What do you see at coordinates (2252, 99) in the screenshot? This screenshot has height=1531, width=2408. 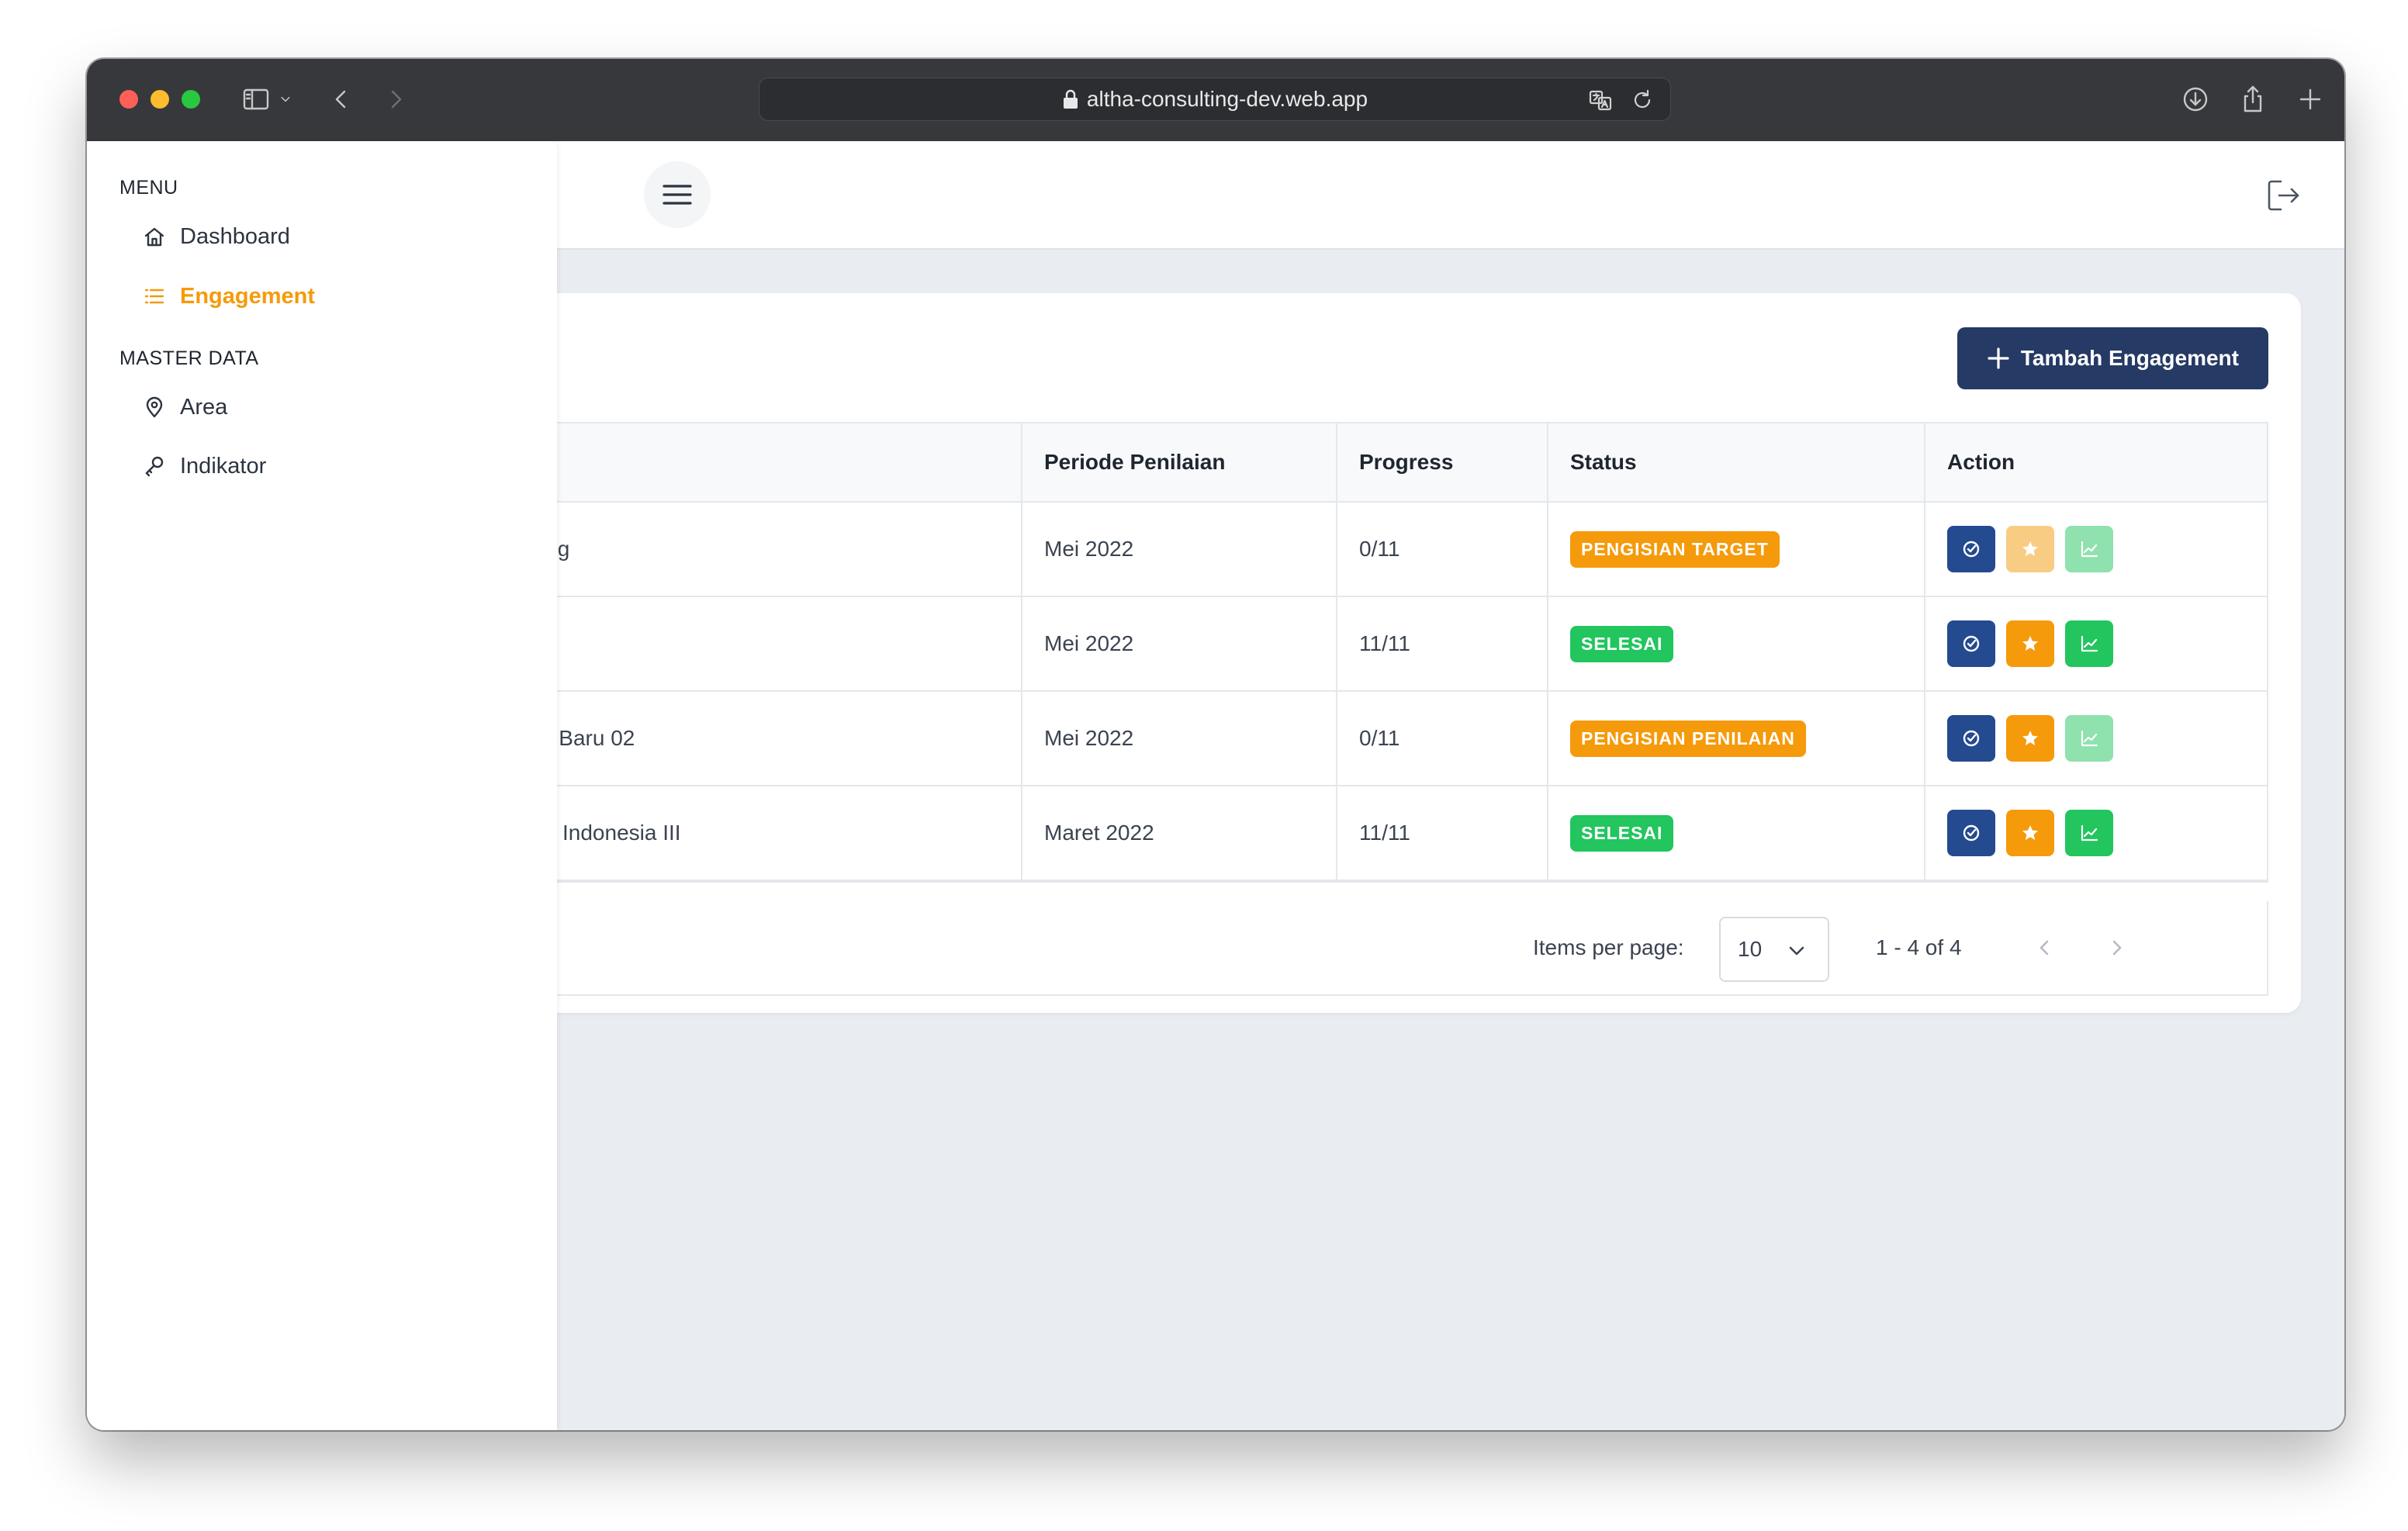 I see `share-icon` at bounding box center [2252, 99].